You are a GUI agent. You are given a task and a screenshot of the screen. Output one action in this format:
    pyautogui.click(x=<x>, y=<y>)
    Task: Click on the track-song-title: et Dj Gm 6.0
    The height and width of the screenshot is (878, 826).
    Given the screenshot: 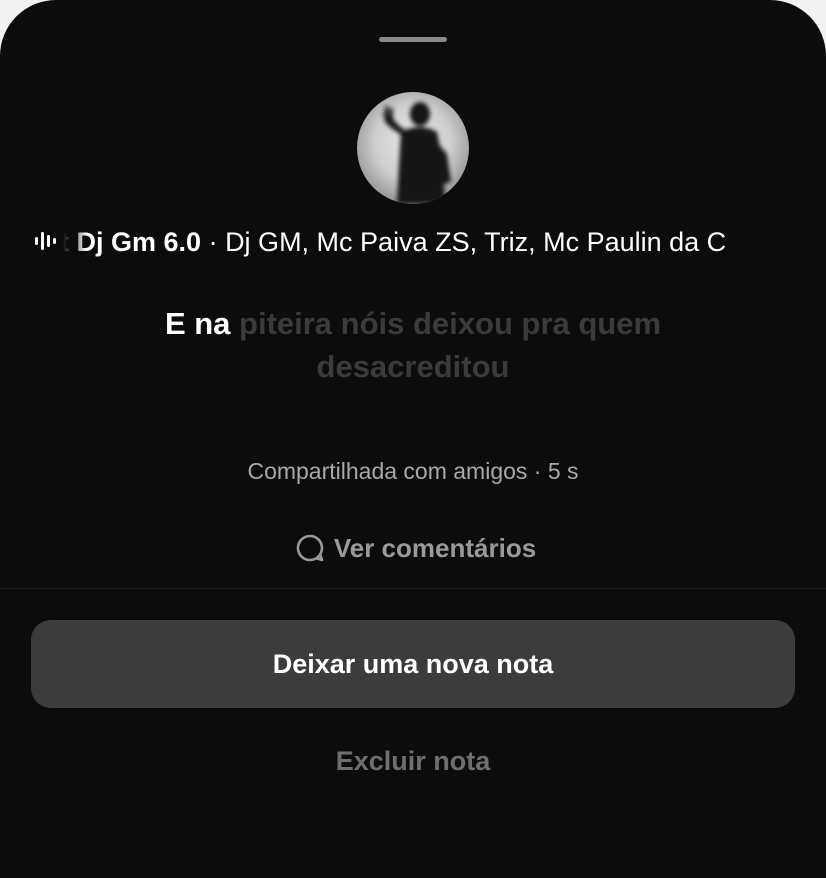 What is the action you would take?
    pyautogui.click(x=132, y=242)
    